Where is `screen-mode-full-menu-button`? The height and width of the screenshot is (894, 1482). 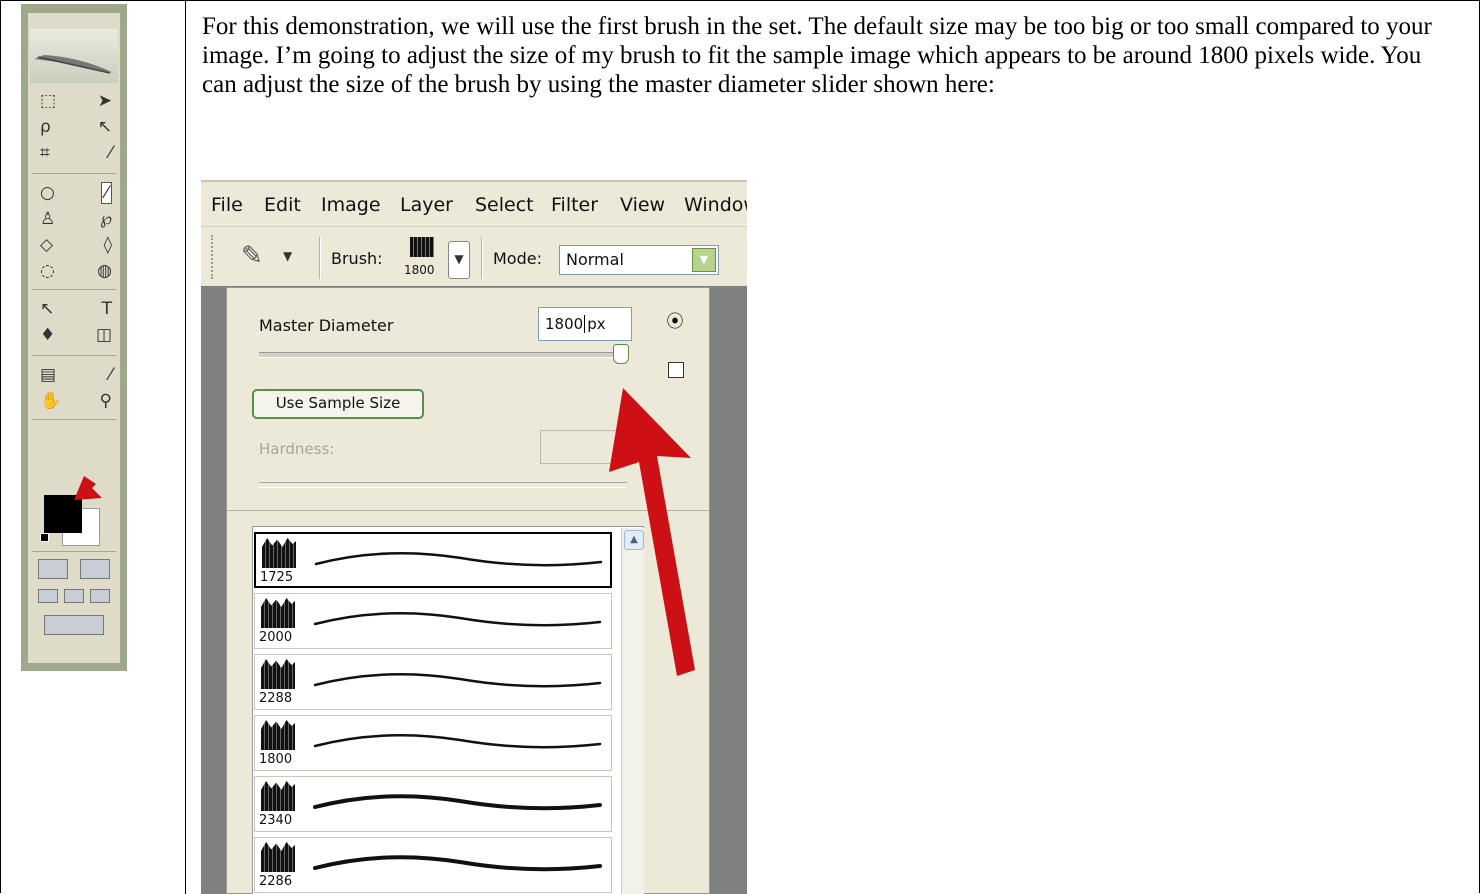 screen-mode-full-menu-button is located at coordinates (74, 596).